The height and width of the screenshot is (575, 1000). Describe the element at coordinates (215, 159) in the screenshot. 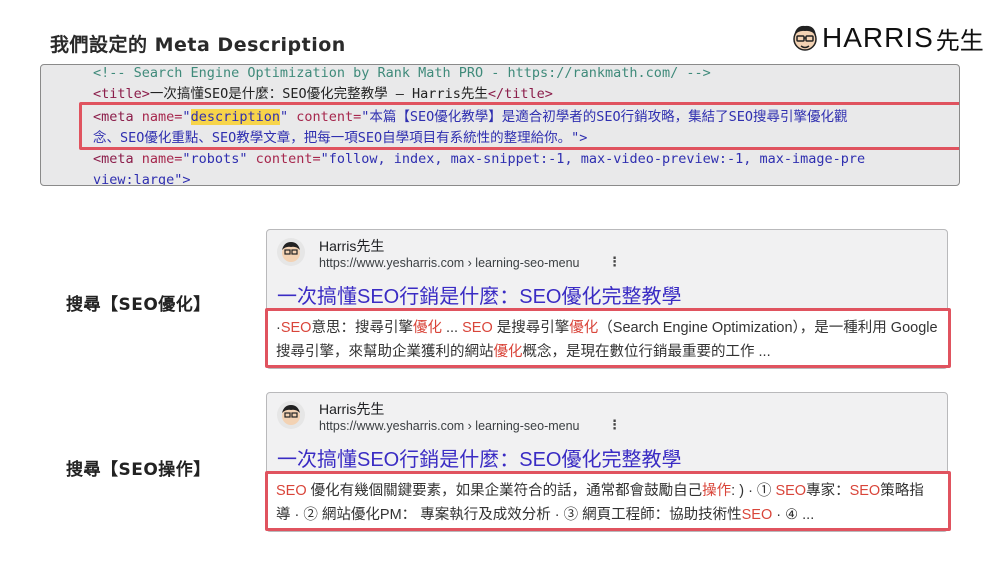

I see `code-value: "robots"` at that location.